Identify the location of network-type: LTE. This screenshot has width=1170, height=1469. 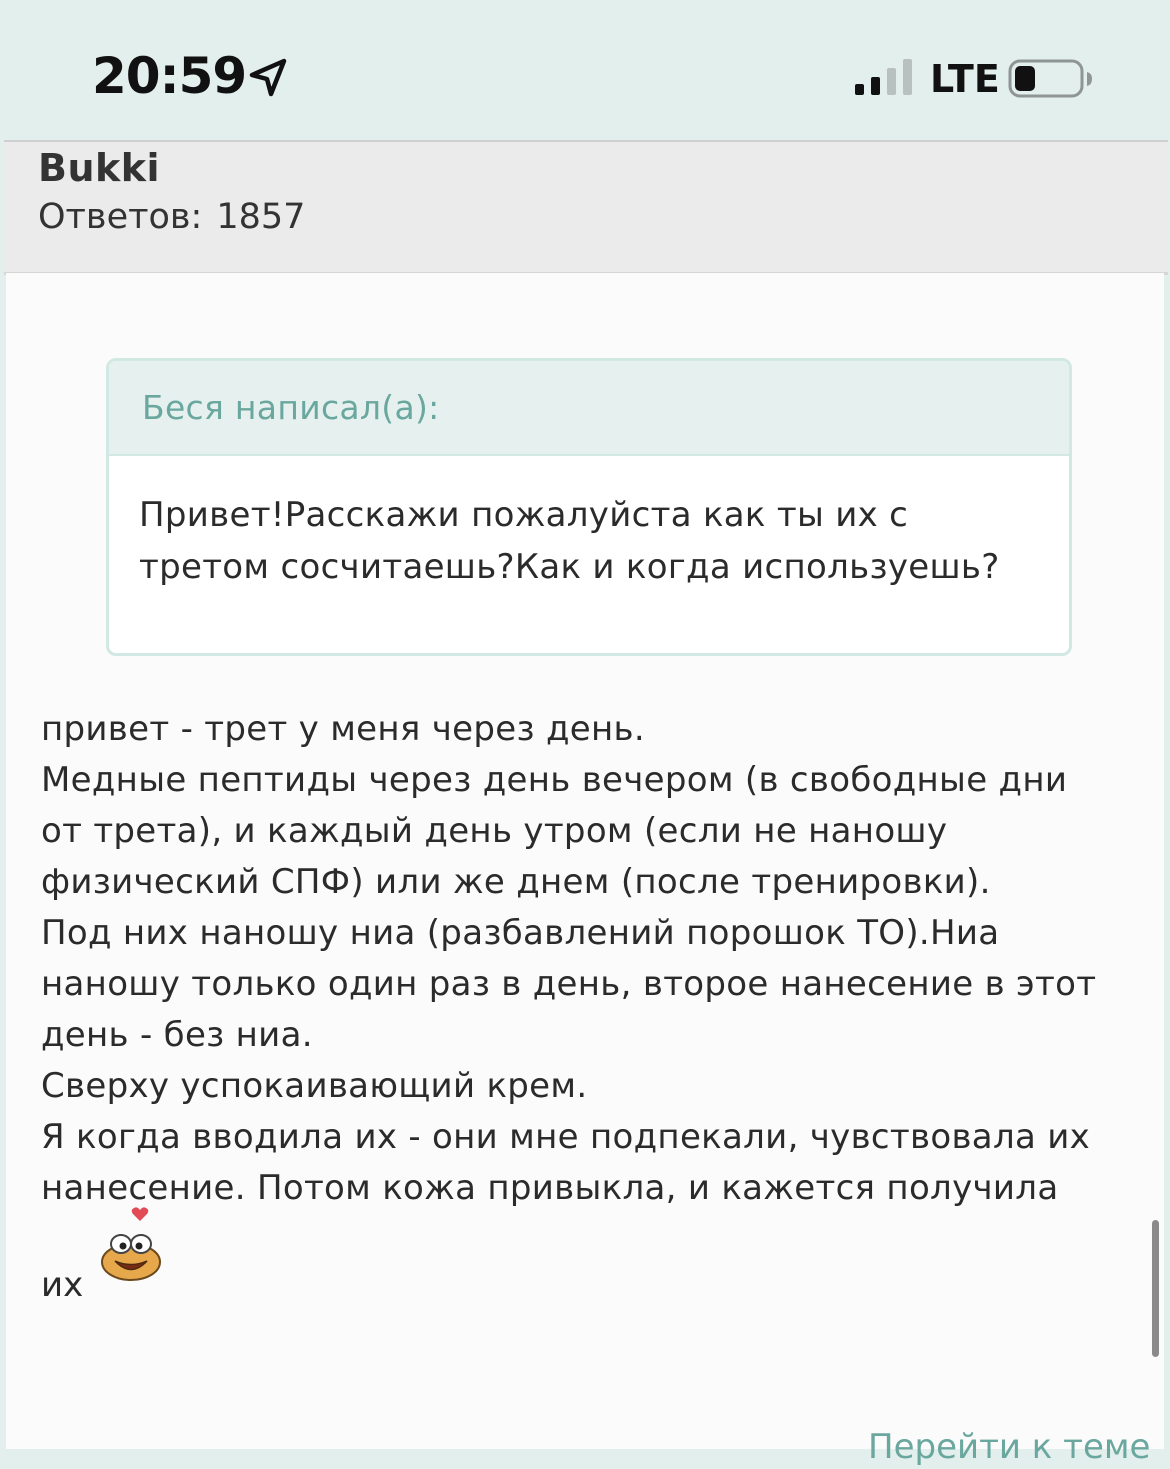
(965, 79).